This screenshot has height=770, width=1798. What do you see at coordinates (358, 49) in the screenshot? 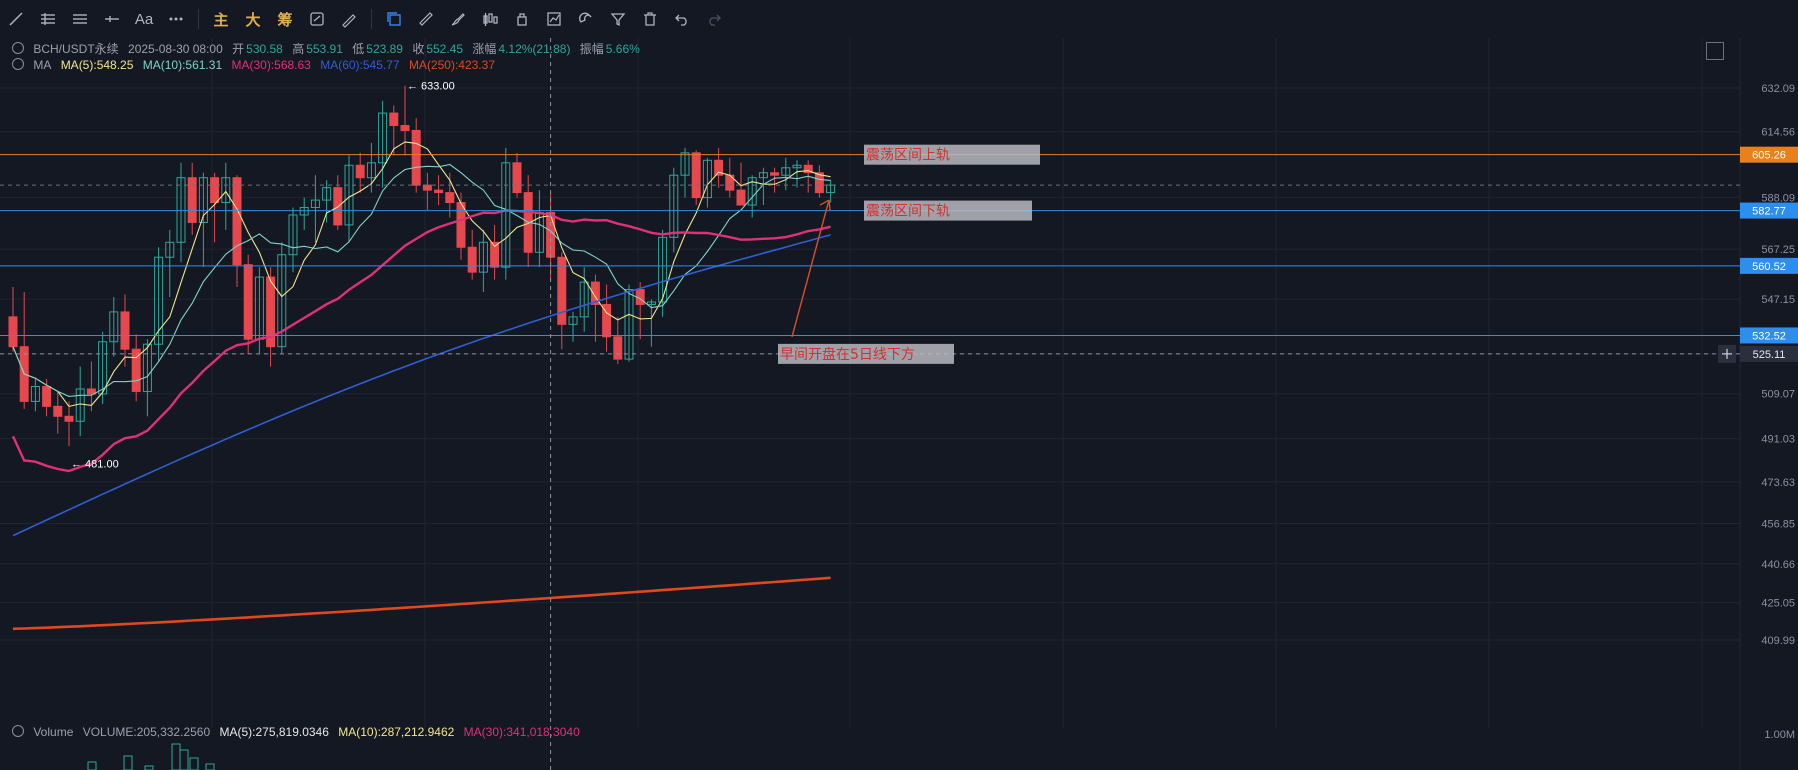
I see `low-label: 低` at bounding box center [358, 49].